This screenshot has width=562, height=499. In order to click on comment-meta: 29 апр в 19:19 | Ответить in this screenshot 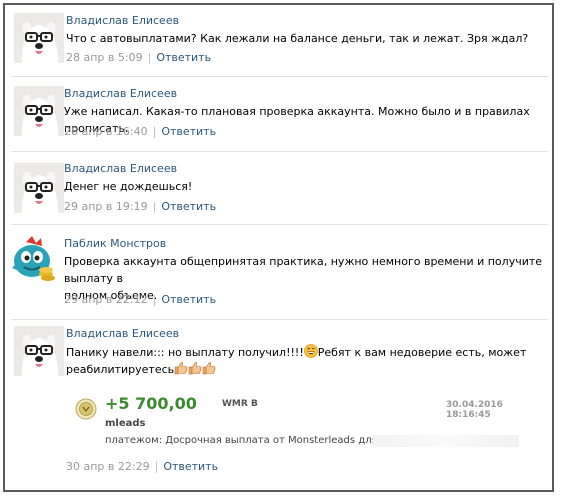, I will do `click(140, 206)`.